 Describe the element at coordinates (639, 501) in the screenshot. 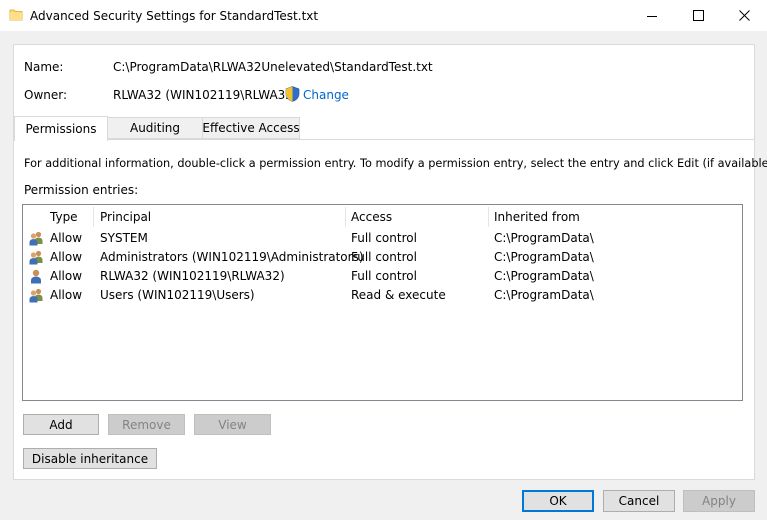

I see `cancel-button: Cancel` at that location.